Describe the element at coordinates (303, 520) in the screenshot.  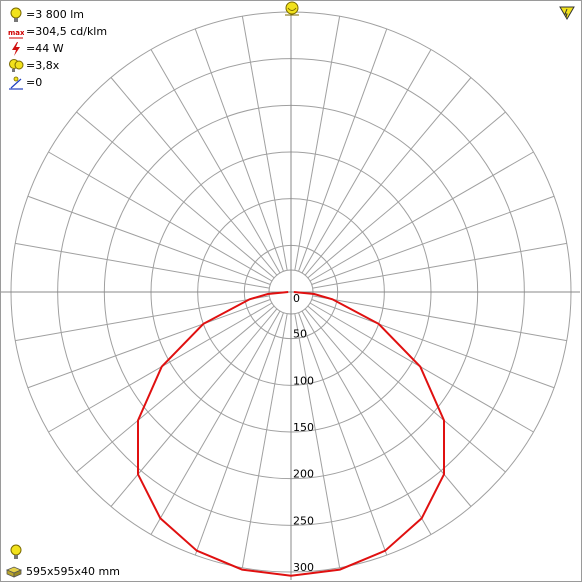
I see `radial-tick-label-250: 250` at that location.